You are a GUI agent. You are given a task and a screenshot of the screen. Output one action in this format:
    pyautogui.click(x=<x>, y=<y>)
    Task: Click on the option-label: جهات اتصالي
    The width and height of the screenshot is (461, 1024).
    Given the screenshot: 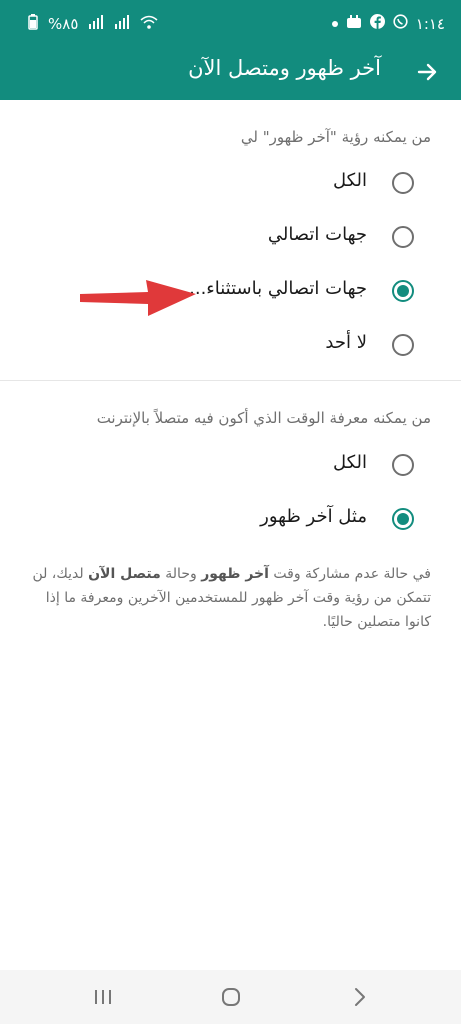 What is the action you would take?
    pyautogui.click(x=317, y=234)
    